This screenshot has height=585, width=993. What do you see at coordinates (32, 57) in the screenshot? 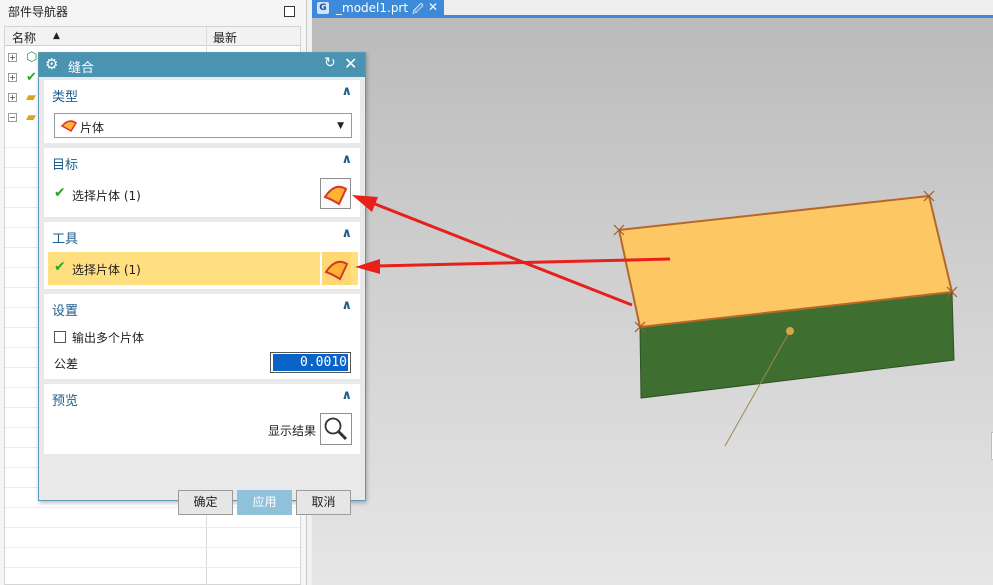
I see `model-views-icon: ⬡` at bounding box center [32, 57].